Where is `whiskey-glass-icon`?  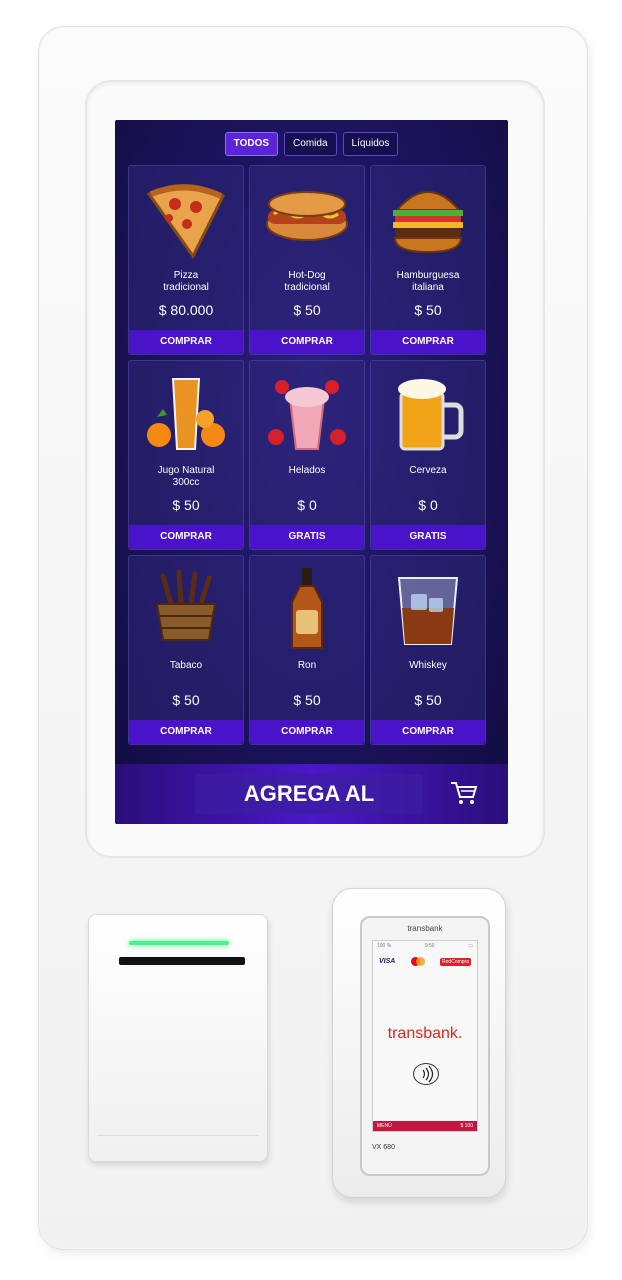
whiskey-glass-icon is located at coordinates (428, 611).